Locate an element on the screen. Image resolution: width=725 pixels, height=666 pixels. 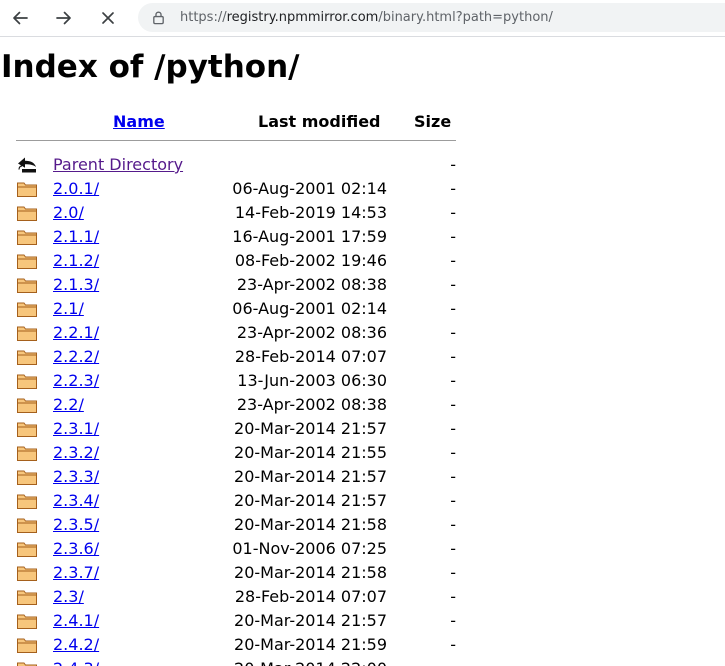
entry-last-modified: 23-Apr-2002 08:38 is located at coordinates (311, 404).